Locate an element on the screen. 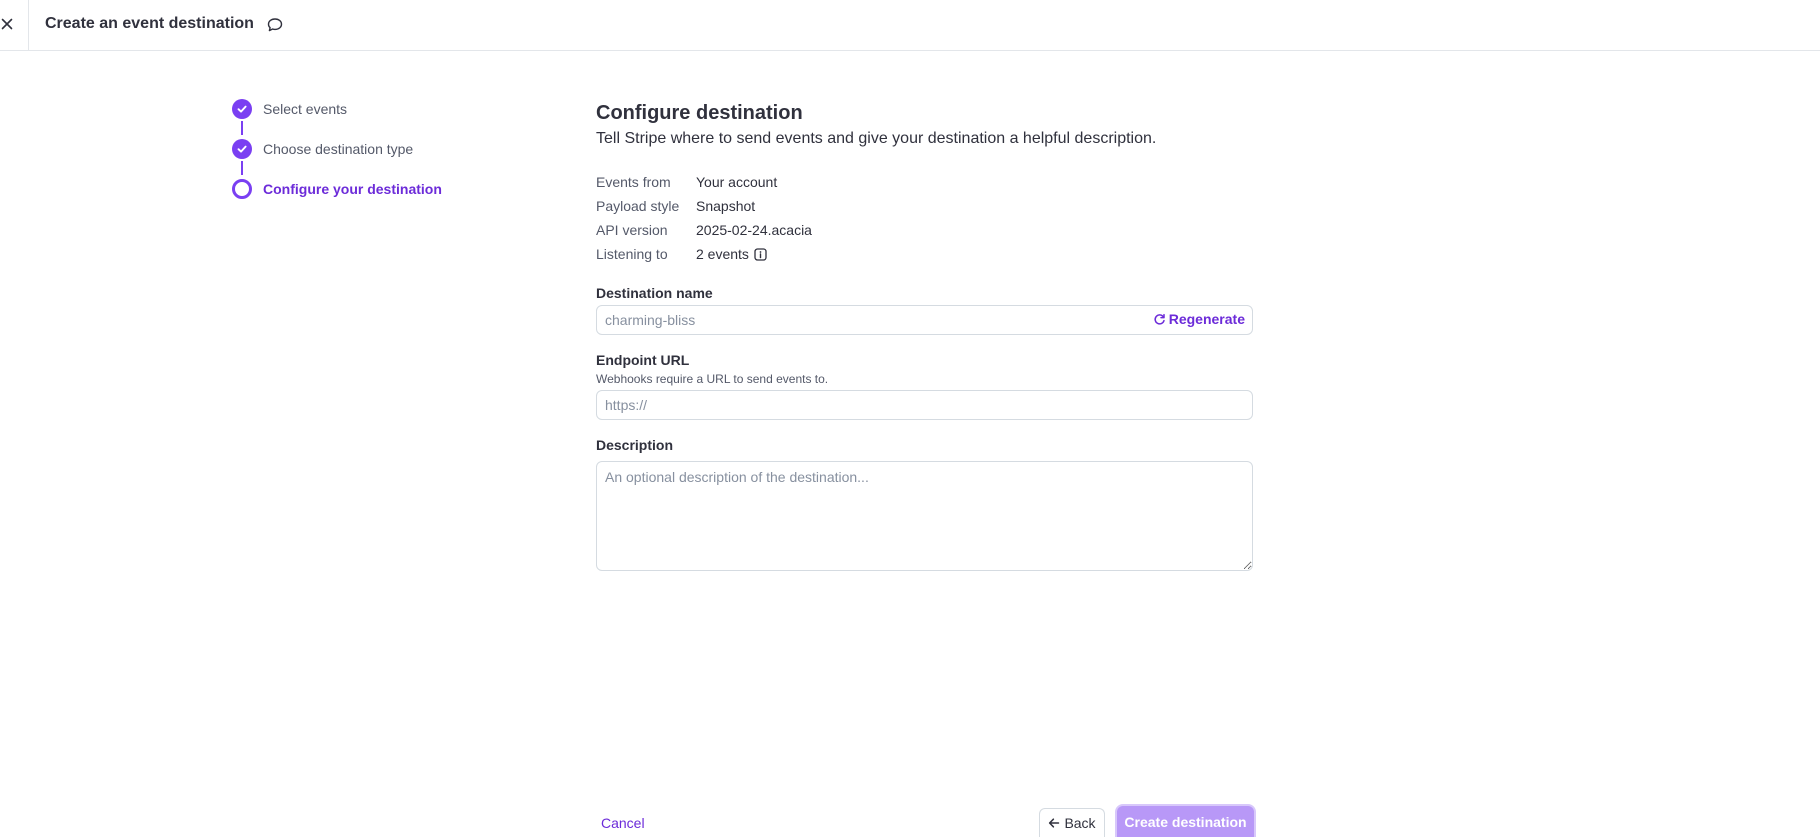 This screenshot has width=1820, height=837. step-select-events: Select events is located at coordinates (289, 109).